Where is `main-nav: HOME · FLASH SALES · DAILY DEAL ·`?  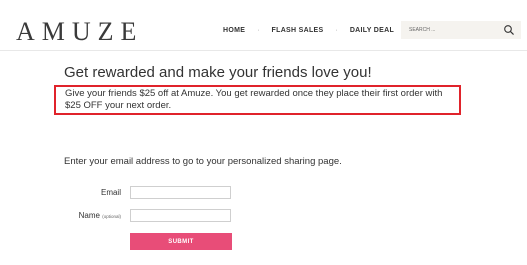
main-nav: HOME · FLASH SALES · DAILY DEAL · is located at coordinates (321, 30).